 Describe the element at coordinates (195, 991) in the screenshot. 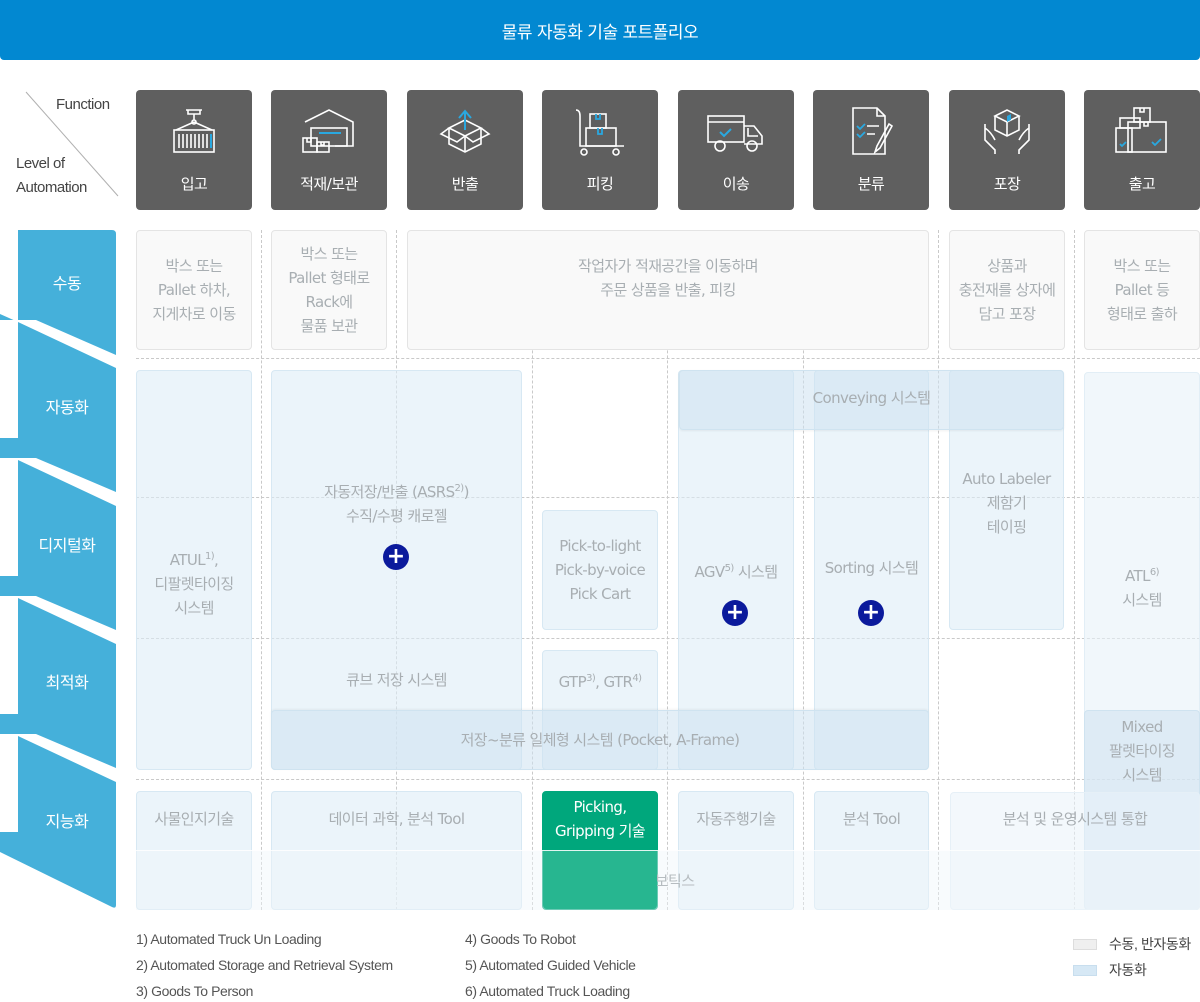

I see `footnote-3: 3) Goods To Person` at that location.